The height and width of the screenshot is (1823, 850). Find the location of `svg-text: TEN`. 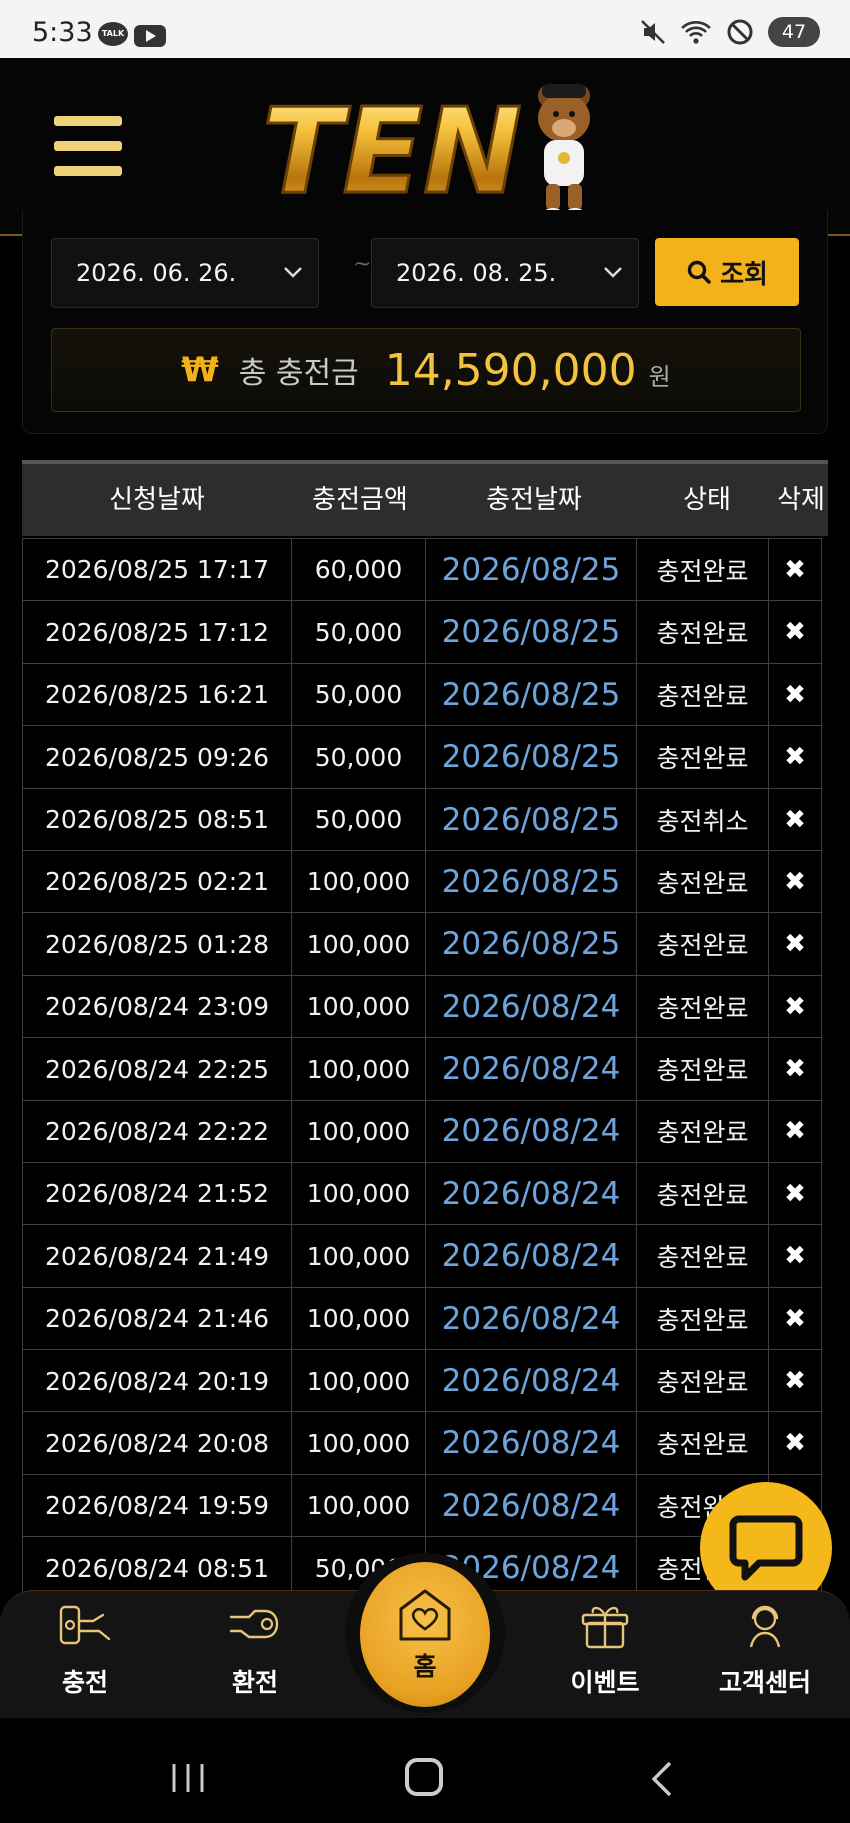

svg-text: TEN is located at coordinates (392, 151).